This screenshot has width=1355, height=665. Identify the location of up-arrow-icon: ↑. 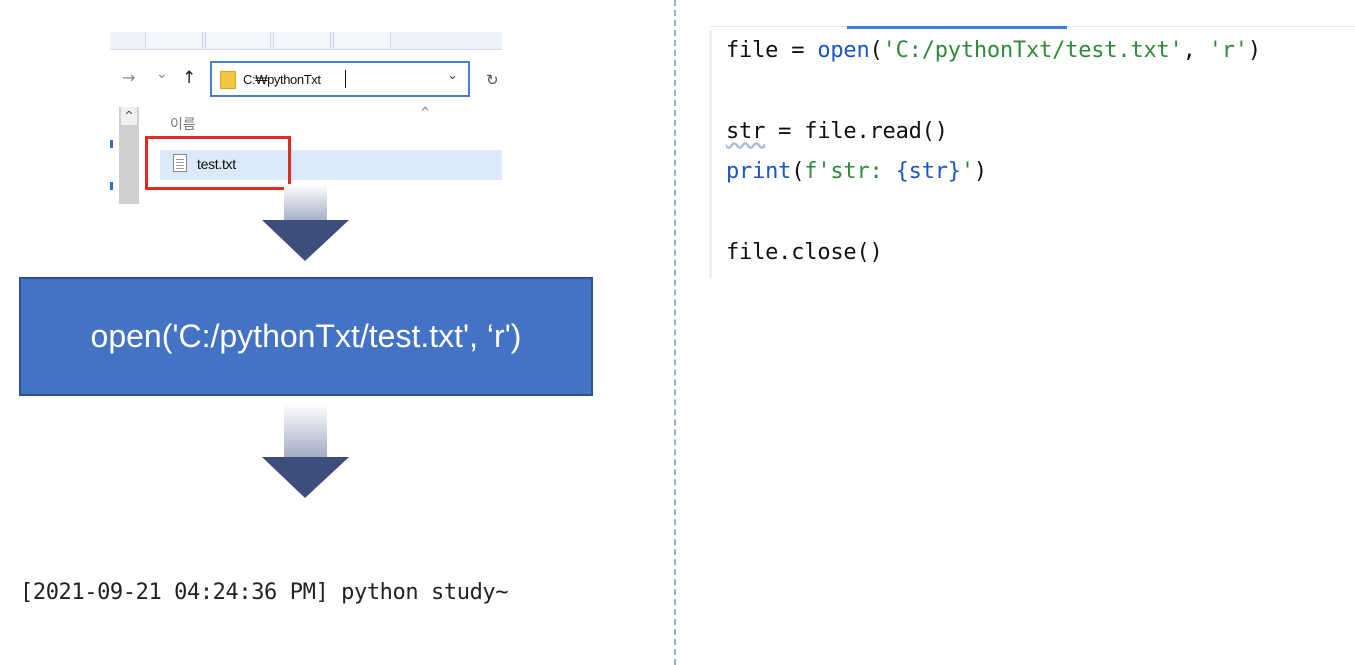
(189, 78).